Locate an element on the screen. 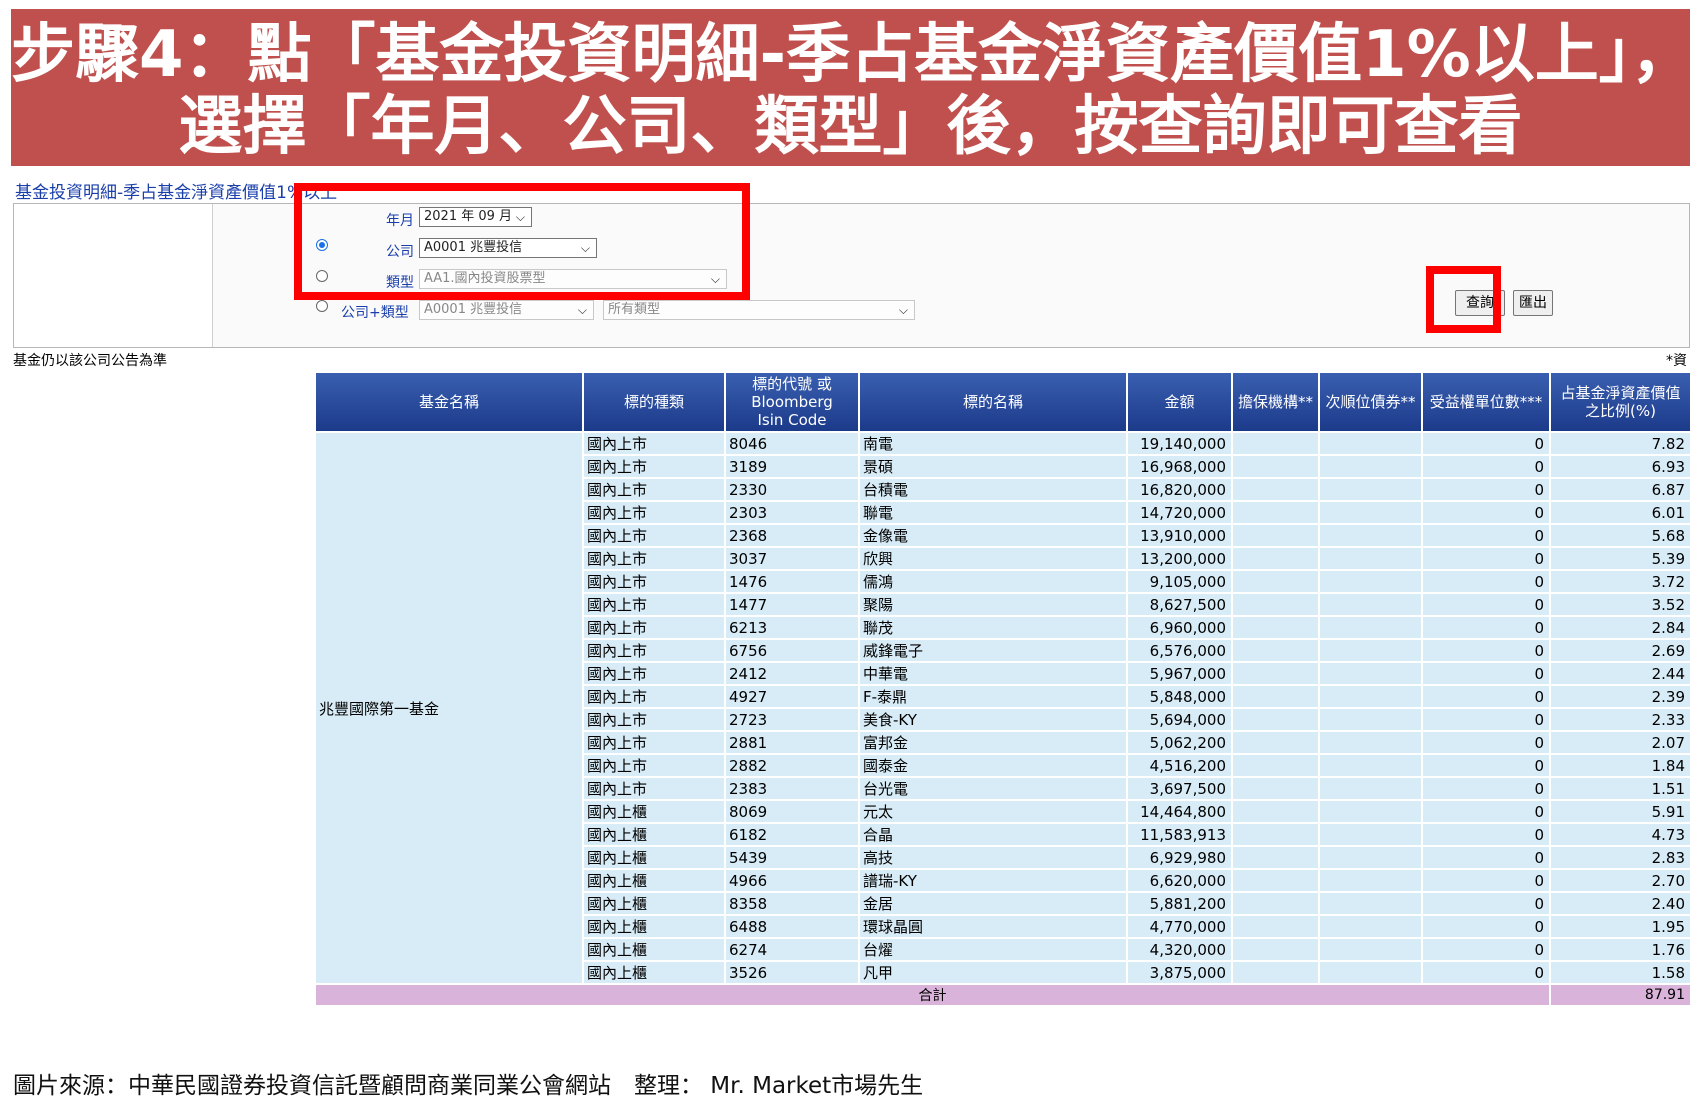  table-cell: 1.95 is located at coordinates (1619, 926).